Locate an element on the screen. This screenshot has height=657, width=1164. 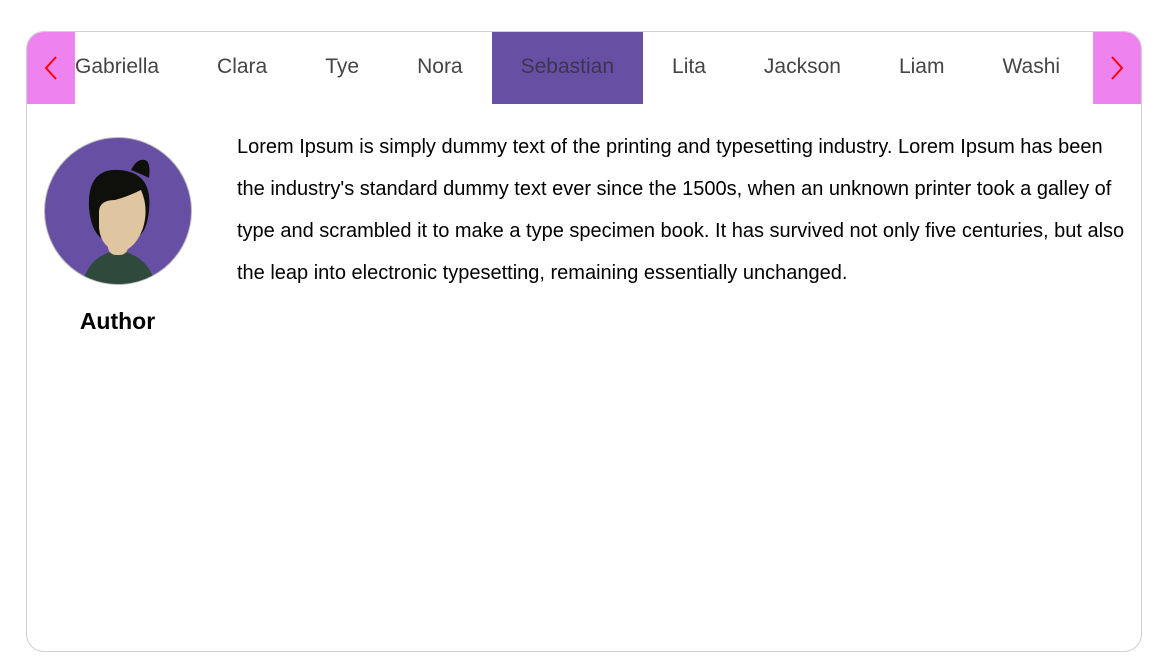
scroll-right-button is located at coordinates (1117, 68).